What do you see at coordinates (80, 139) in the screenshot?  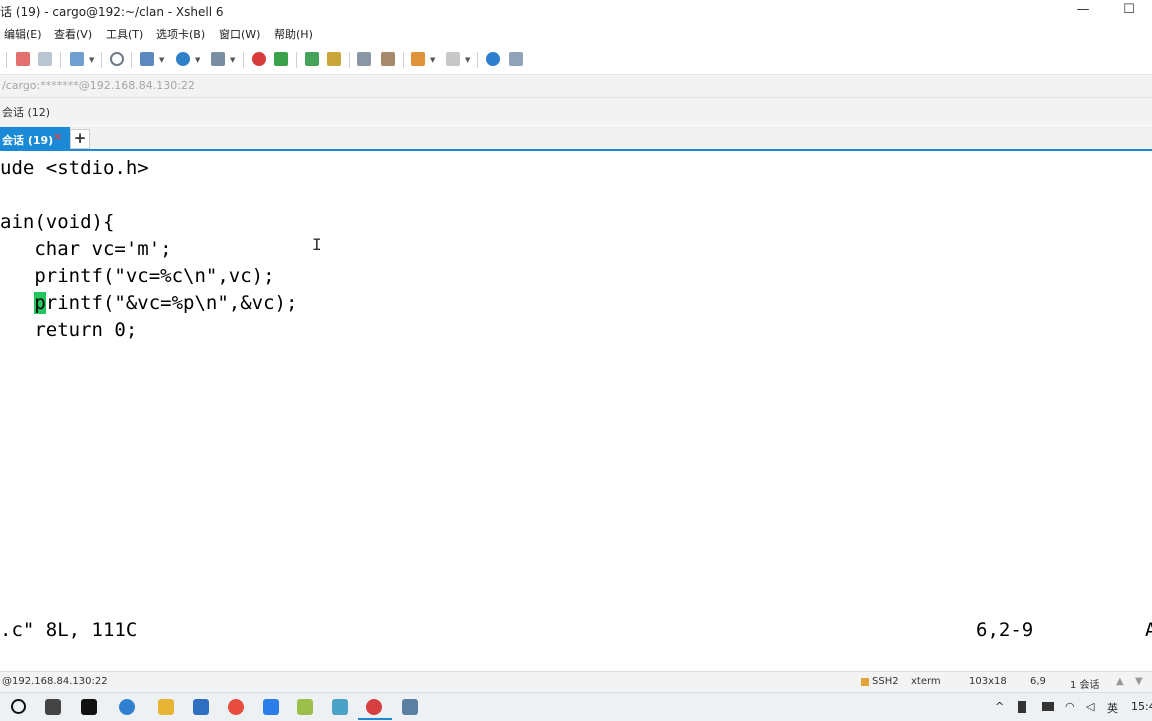 I see `add-tab-button: +` at bounding box center [80, 139].